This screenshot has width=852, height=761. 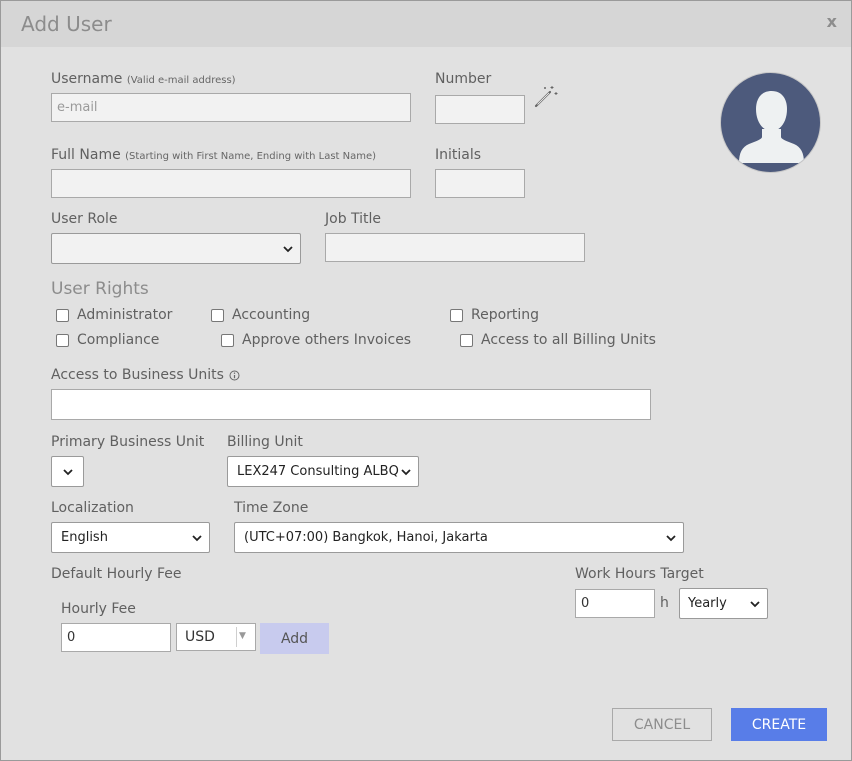 I want to click on right-approve-invoices: Approve others Invoices, so click(x=316, y=340).